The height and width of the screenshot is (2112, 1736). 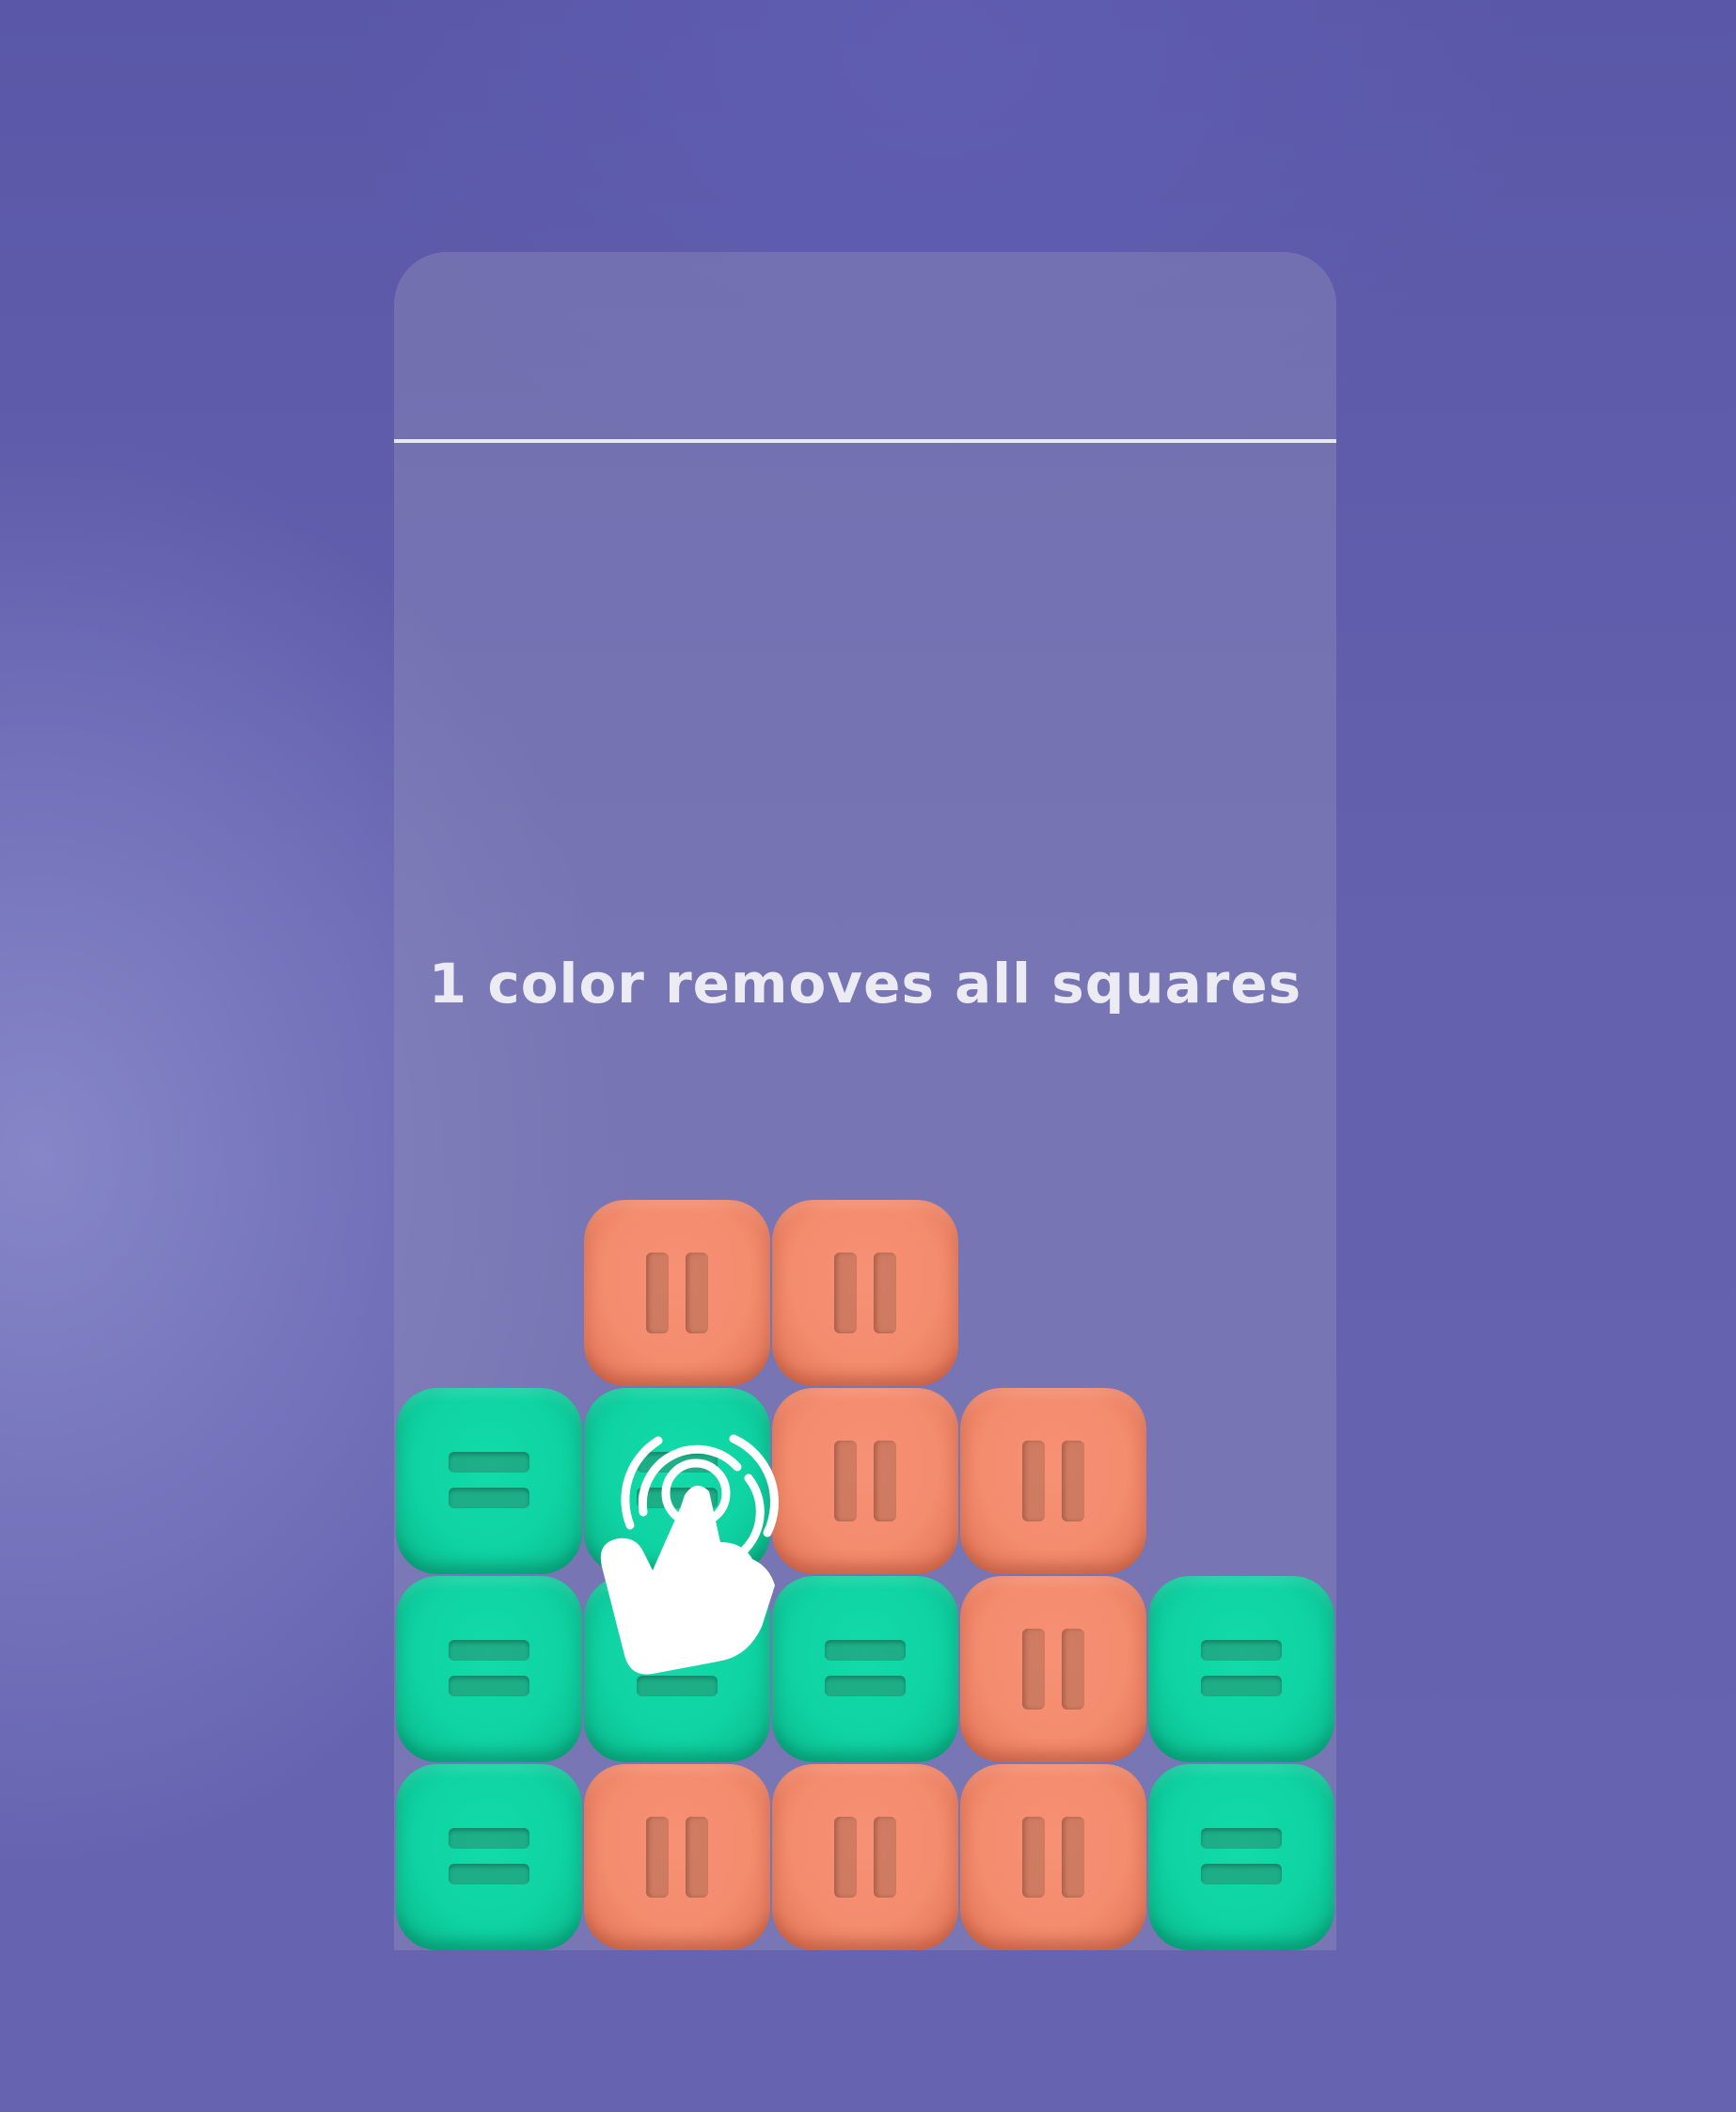 What do you see at coordinates (1053, 1481) in the screenshot?
I see `orange-block-r2-c4` at bounding box center [1053, 1481].